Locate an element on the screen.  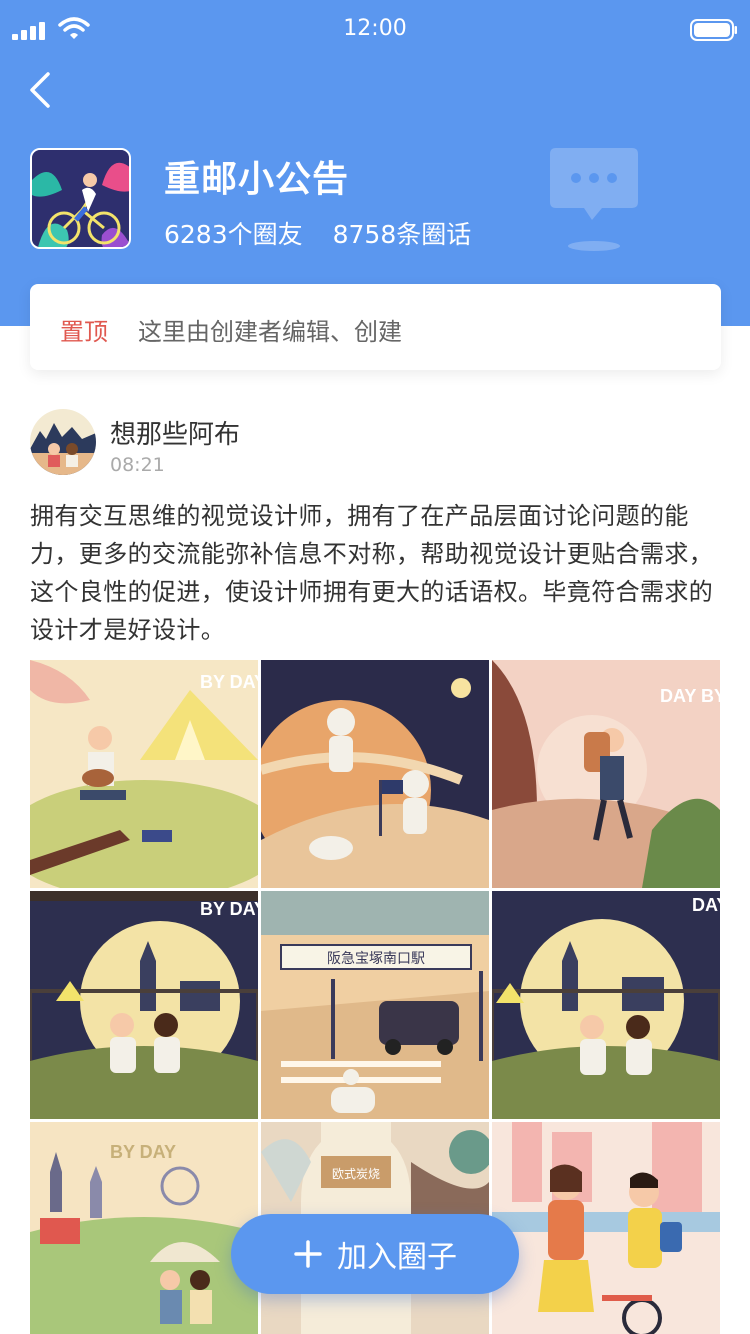
status-bar: 12:00 is located at coordinates (375, 30).